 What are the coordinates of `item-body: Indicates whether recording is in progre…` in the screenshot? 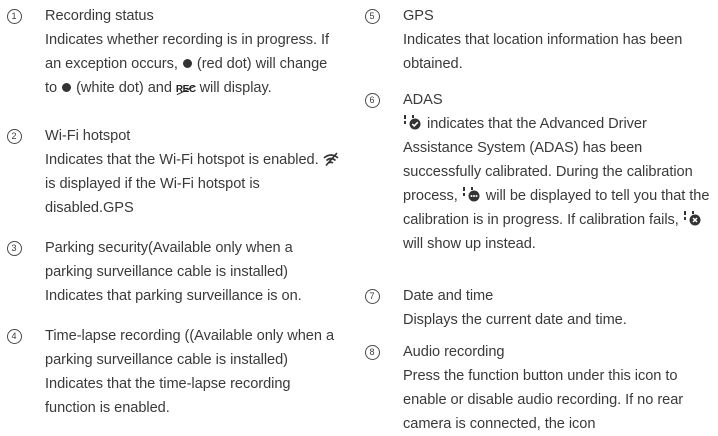 It's located at (187, 64).